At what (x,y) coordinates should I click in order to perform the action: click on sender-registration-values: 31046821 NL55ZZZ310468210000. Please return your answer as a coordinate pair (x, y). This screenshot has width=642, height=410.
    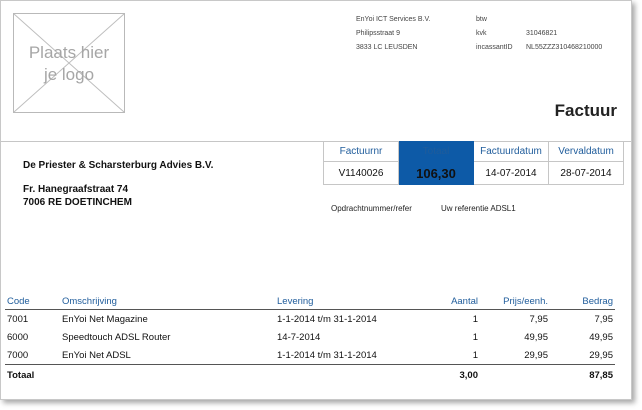
    Looking at the image, I should click on (564, 34).